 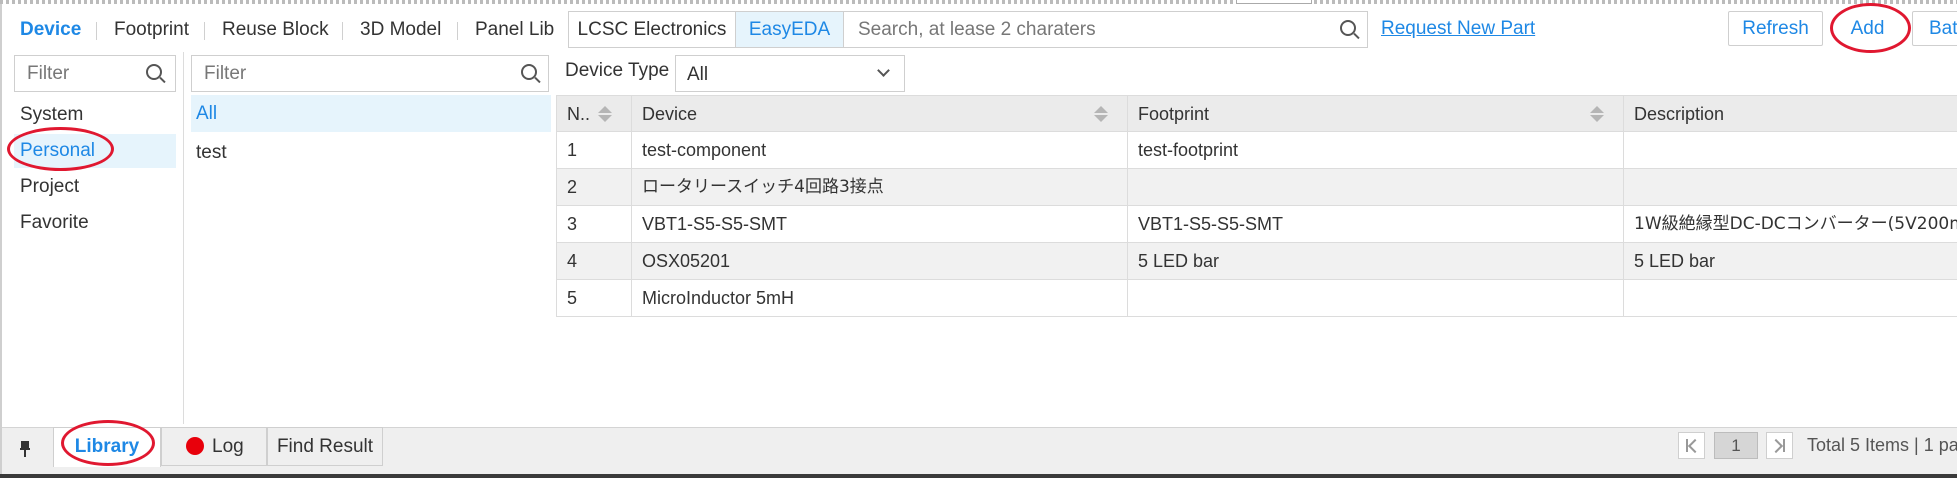 What do you see at coordinates (195, 446) in the screenshot?
I see `record-dot-icon` at bounding box center [195, 446].